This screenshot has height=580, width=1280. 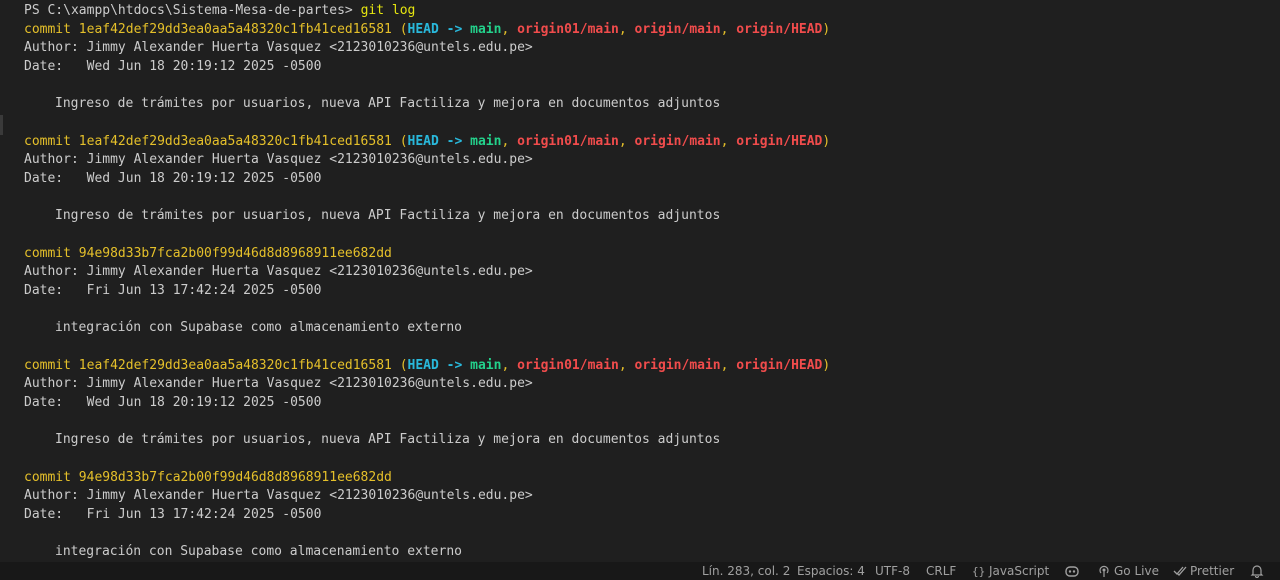 I want to click on prettier-button: Prettier, so click(x=1203, y=571).